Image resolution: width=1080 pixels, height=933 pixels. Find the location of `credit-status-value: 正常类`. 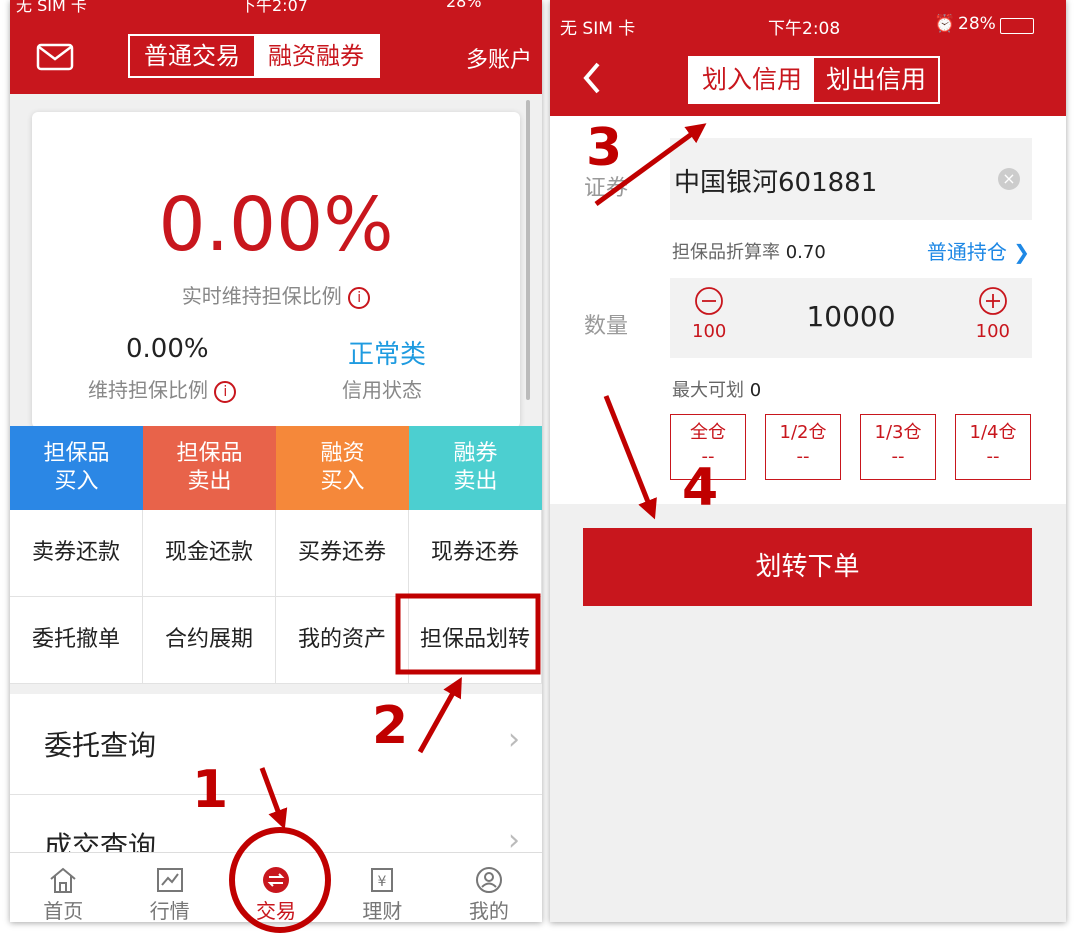

credit-status-value: 正常类 is located at coordinates (387, 355).